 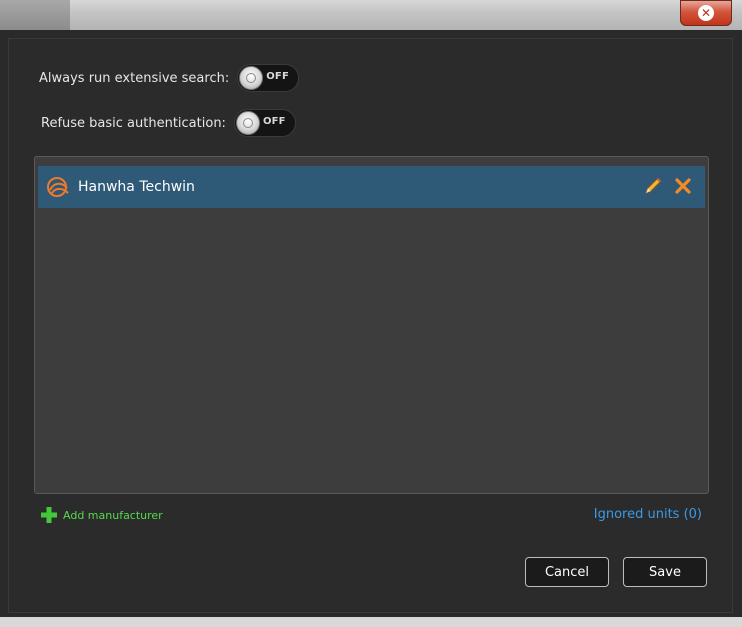 What do you see at coordinates (49, 515) in the screenshot?
I see `plus-icon` at bounding box center [49, 515].